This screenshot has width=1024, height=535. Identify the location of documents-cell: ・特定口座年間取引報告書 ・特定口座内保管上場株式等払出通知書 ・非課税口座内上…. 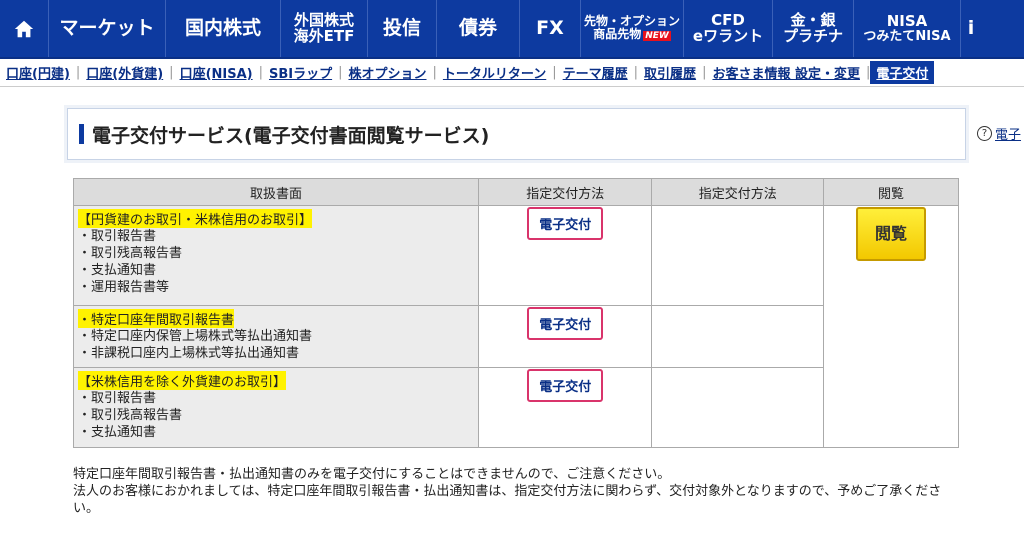
(276, 336).